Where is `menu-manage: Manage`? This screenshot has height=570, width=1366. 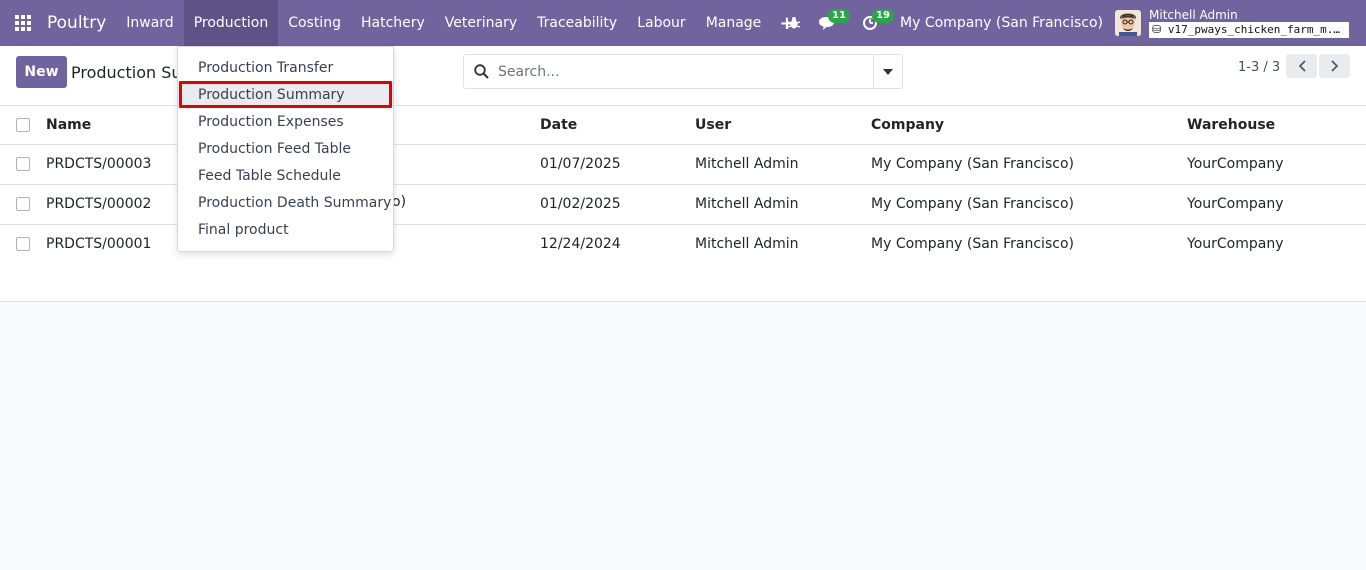 menu-manage: Manage is located at coordinates (734, 23).